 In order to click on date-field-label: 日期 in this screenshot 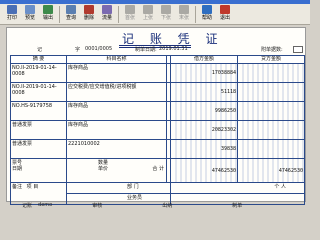, I will do `click(17, 169)`.